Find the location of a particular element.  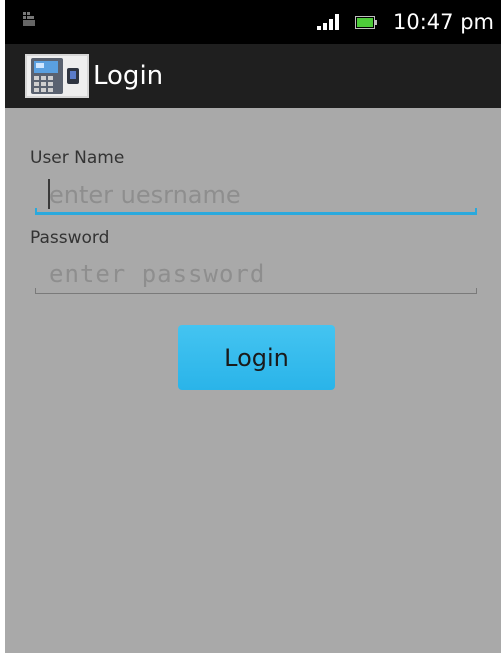

password-underline is located at coordinates (256, 291).